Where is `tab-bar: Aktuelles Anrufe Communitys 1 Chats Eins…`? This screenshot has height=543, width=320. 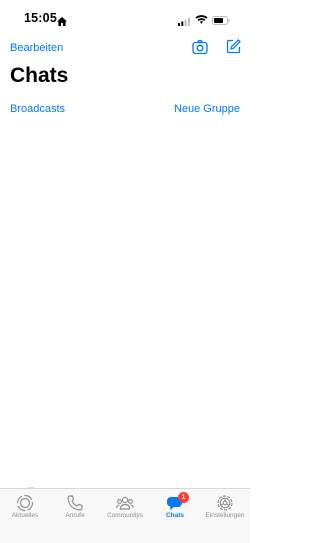 tab-bar: Aktuelles Anrufe Communitys 1 Chats Eins… is located at coordinates (125, 515).